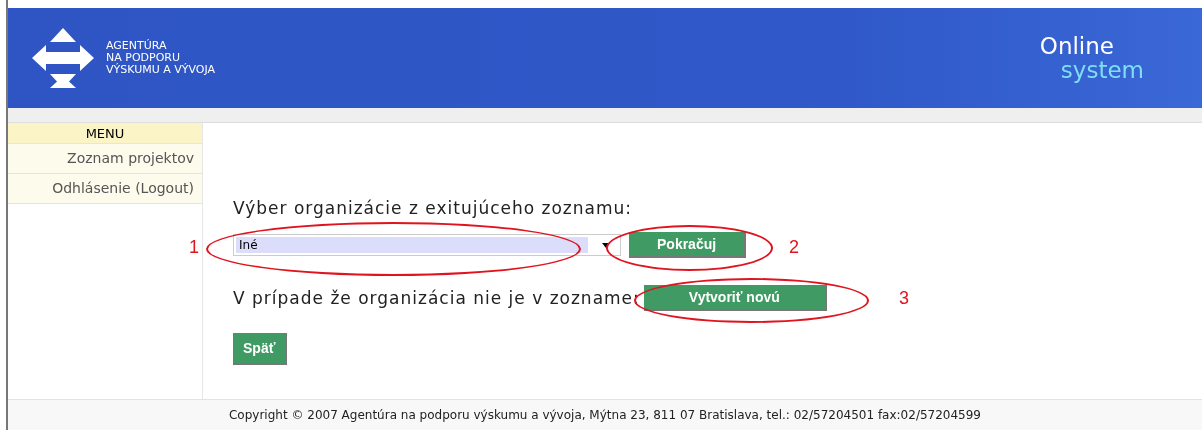  I want to click on caret-icon, so click(606, 245).